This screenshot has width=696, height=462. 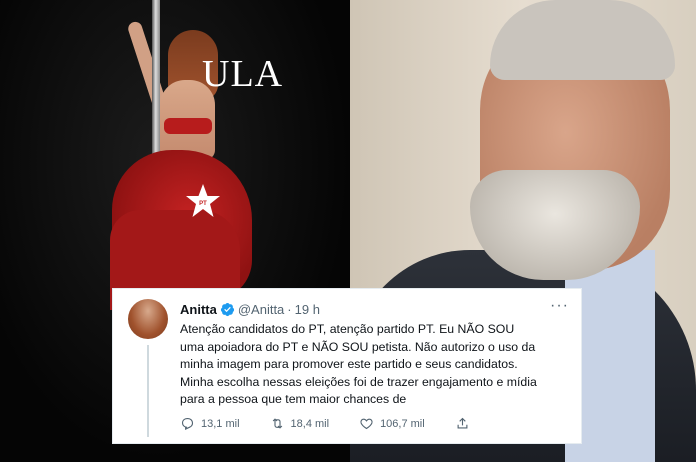 I want to click on like-button: 106,7 mil, so click(x=392, y=423).